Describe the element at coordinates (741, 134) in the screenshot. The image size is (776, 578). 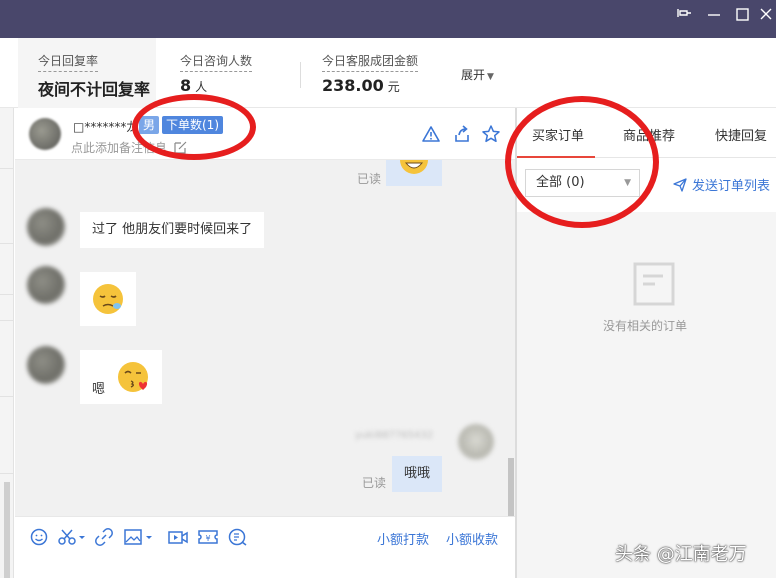
I see `tab-quick-reply: 快捷回复` at that location.